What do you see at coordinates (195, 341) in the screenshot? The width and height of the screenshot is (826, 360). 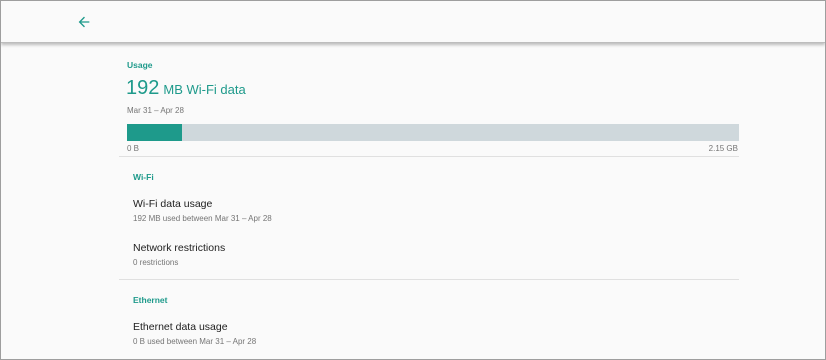 I see `ethernet-data-usage-summary: 0 B used between Mar 31 – Apr 28` at bounding box center [195, 341].